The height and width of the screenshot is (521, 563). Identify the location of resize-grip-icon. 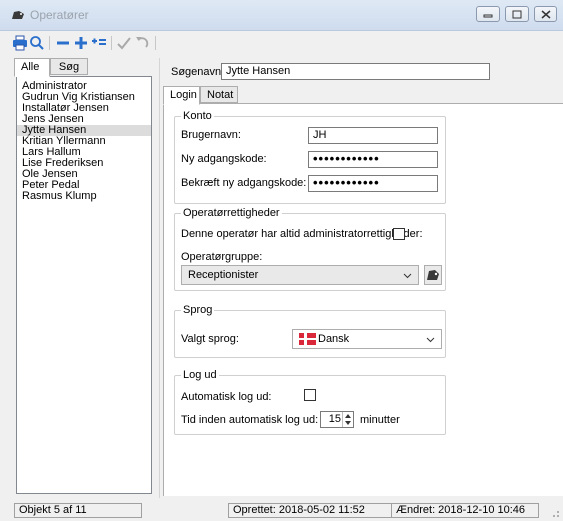
(555, 513).